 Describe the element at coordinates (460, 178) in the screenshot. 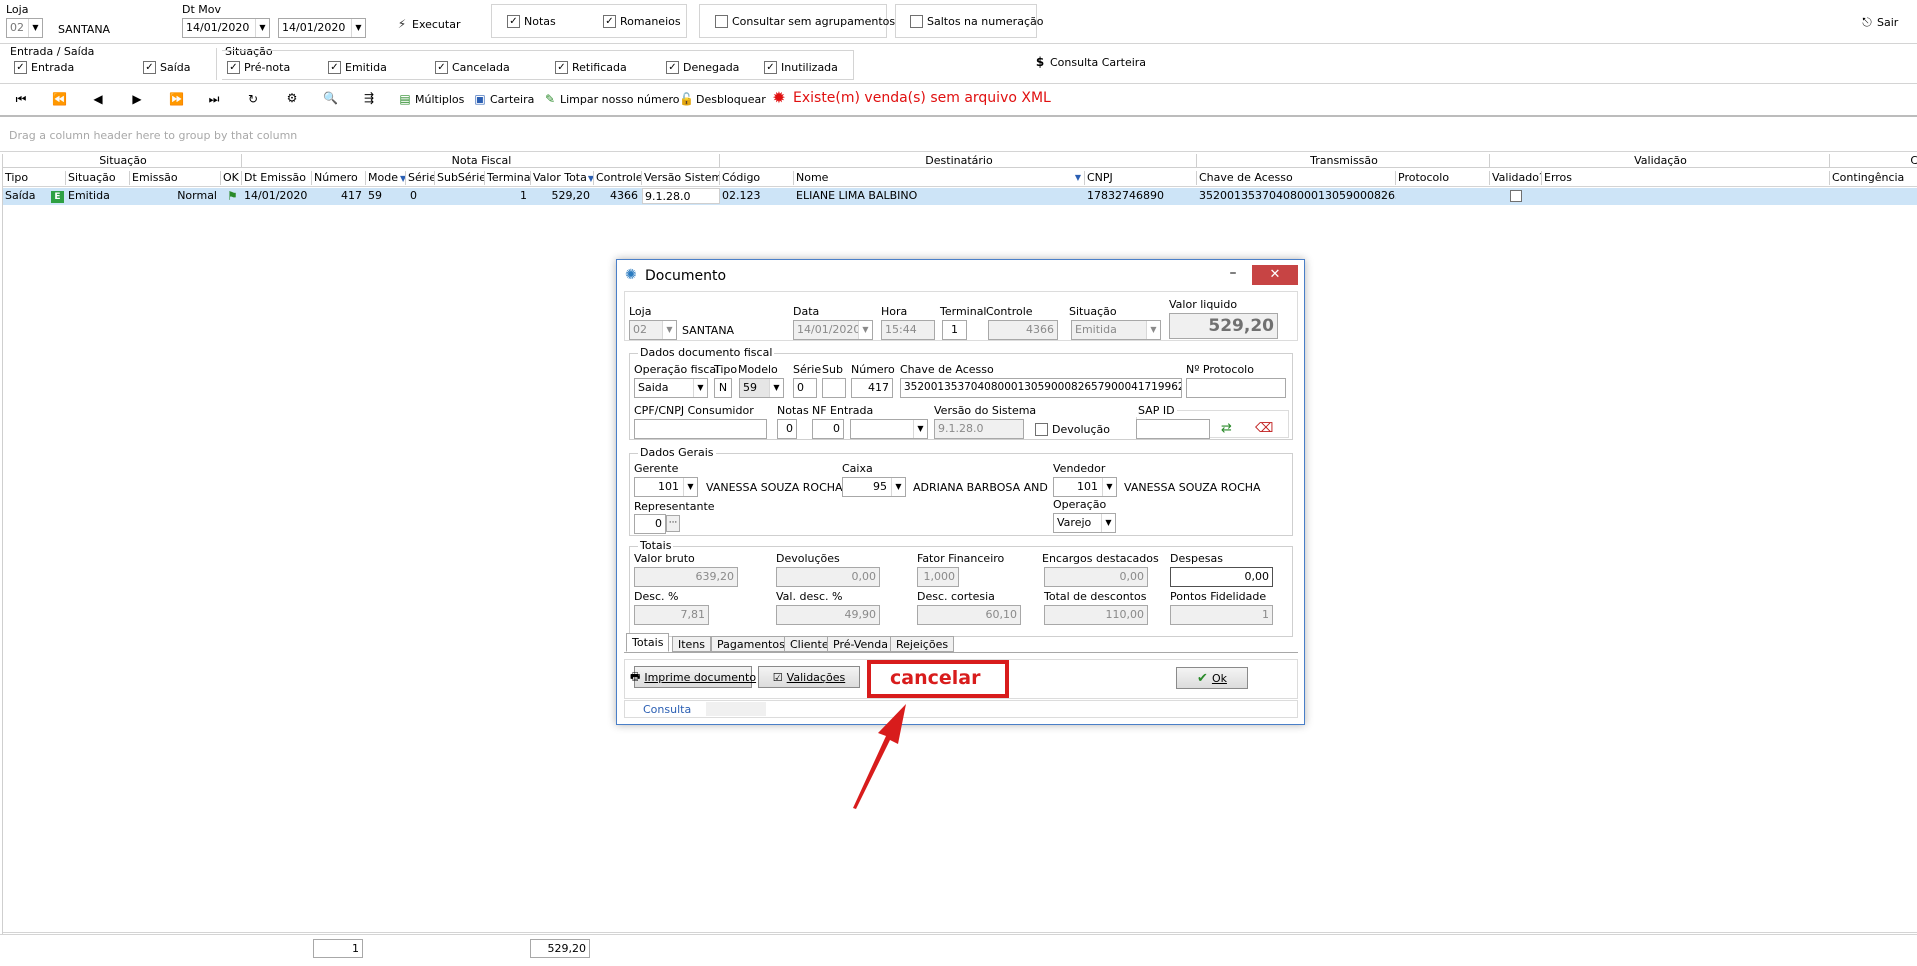

I see `col-subserie: SubSérie` at that location.